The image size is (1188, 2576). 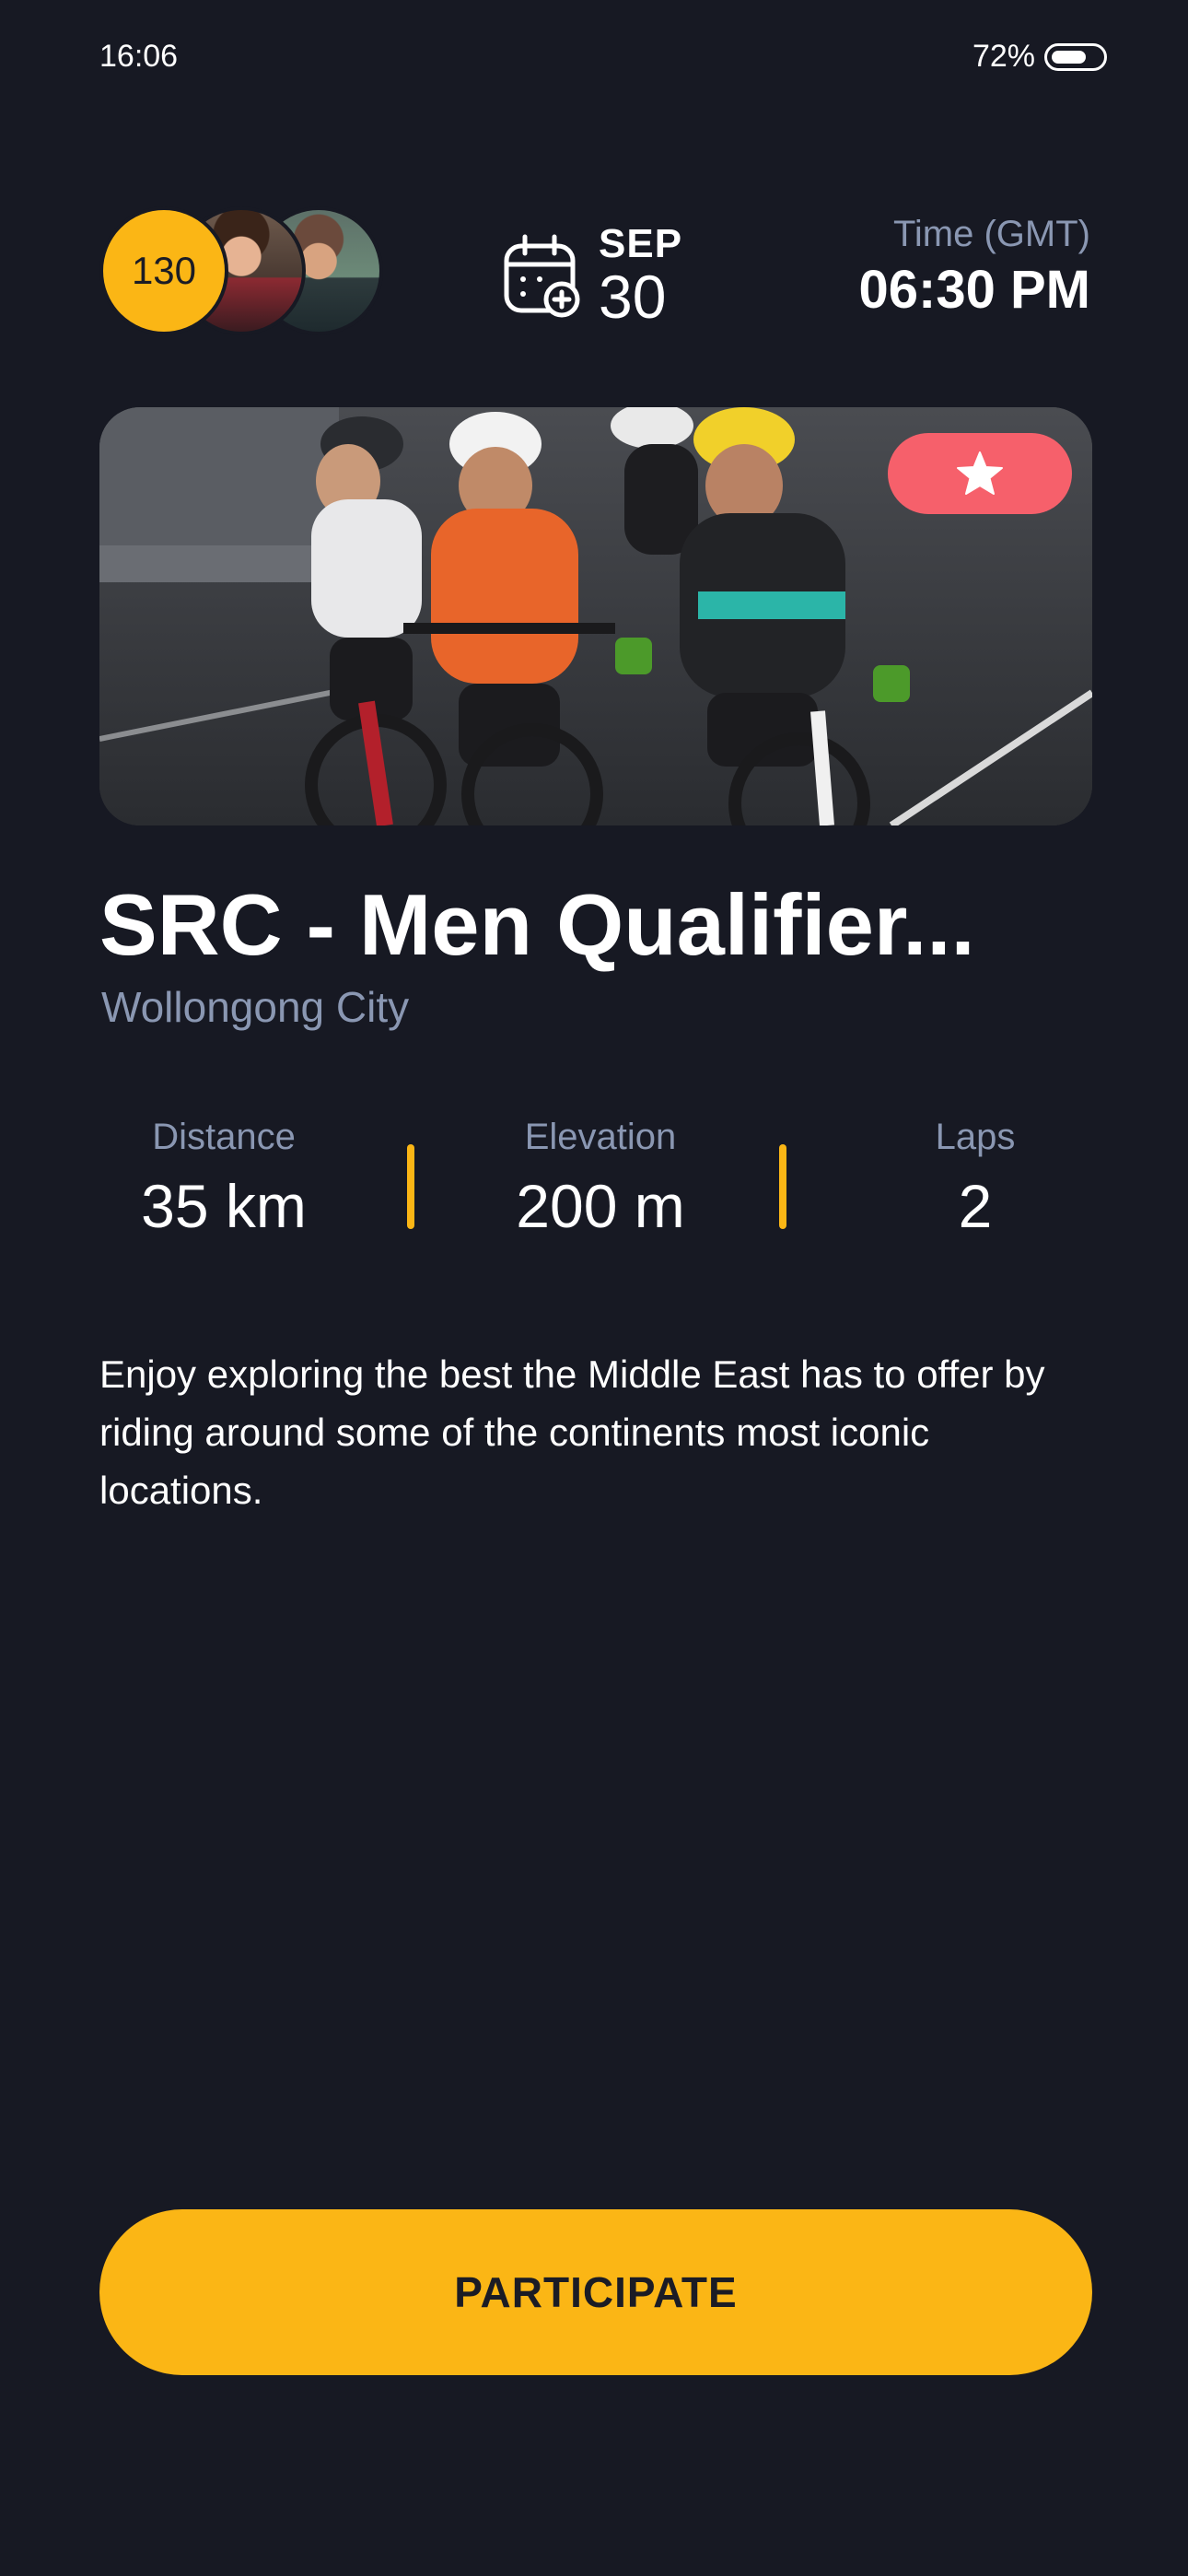 What do you see at coordinates (256, 1007) in the screenshot?
I see `event-location: Wollongong City` at bounding box center [256, 1007].